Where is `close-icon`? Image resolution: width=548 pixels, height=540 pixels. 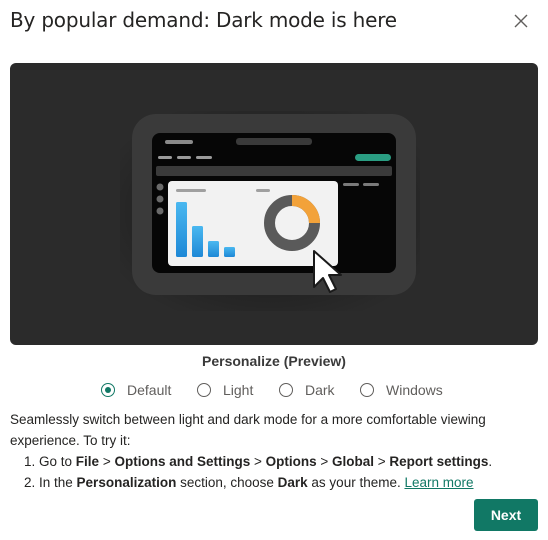 close-icon is located at coordinates (521, 21).